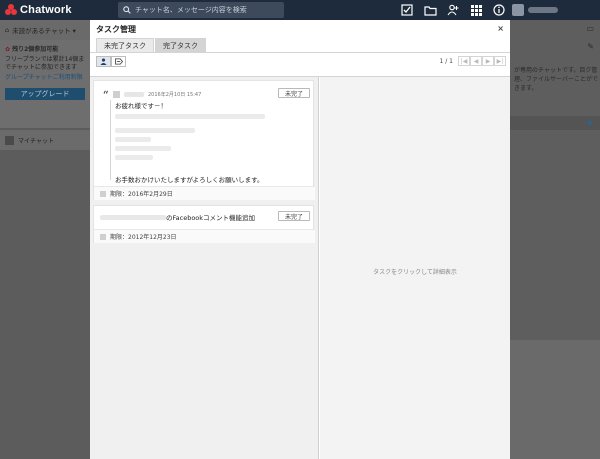 Image resolution: width=600 pixels, height=459 pixels. I want to click on gift-icon: ✿, so click(8, 49).